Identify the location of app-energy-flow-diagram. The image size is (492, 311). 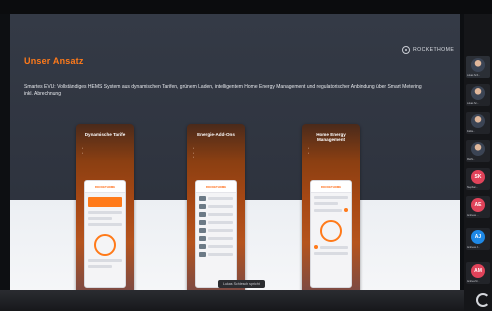
(331, 231).